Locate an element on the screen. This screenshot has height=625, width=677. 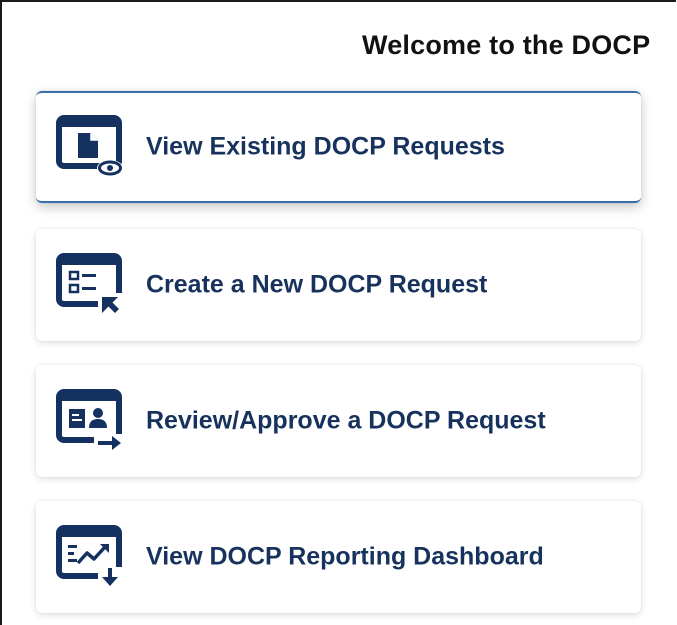
contact-card-arrow-icon is located at coordinates (90, 421).